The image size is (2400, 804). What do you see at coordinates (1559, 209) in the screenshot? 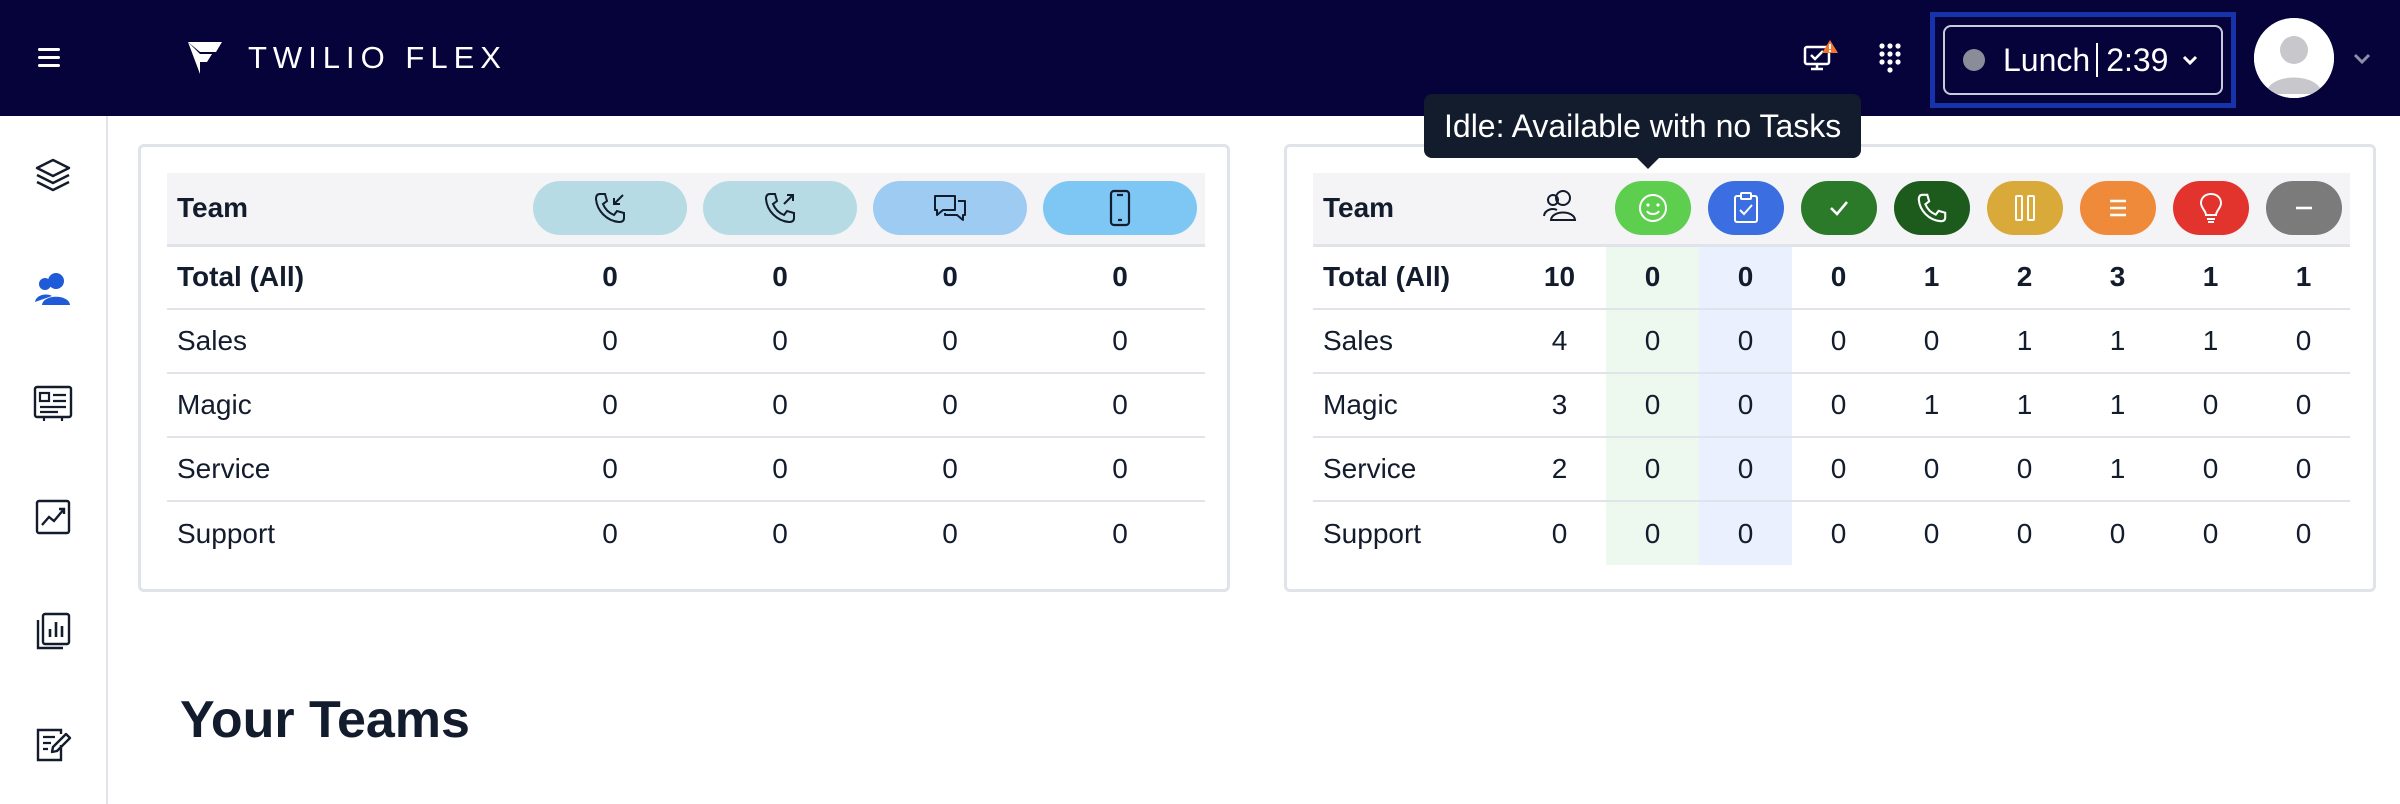
I see `all-agents-column-header` at bounding box center [1559, 209].